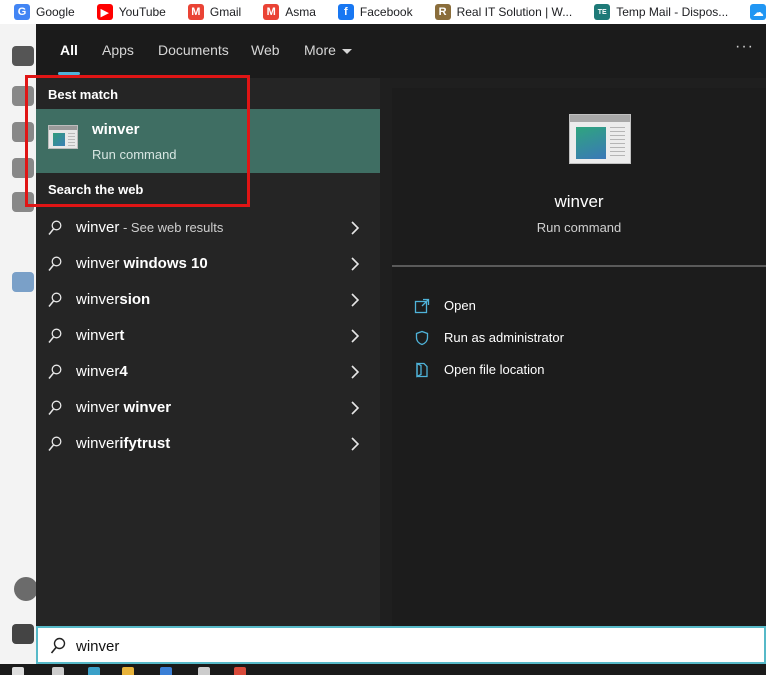 This screenshot has height=675, width=766. I want to click on search-input, so click(326, 646).